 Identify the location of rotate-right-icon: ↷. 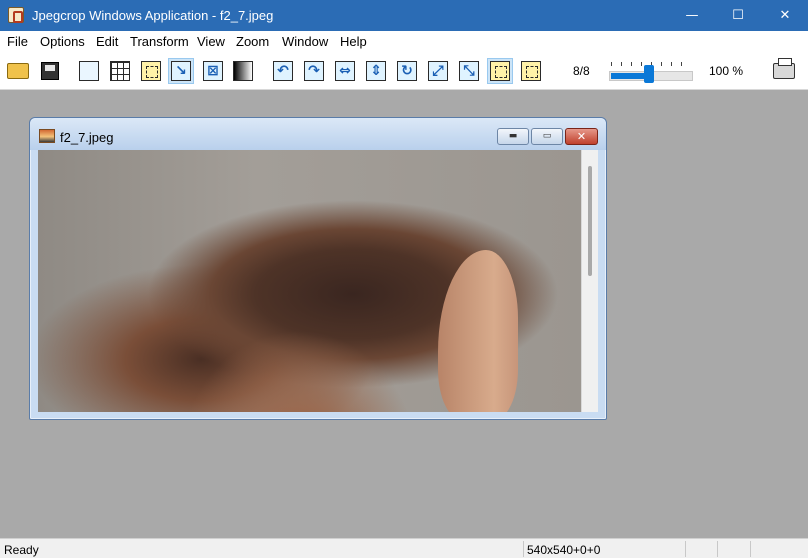
(314, 71).